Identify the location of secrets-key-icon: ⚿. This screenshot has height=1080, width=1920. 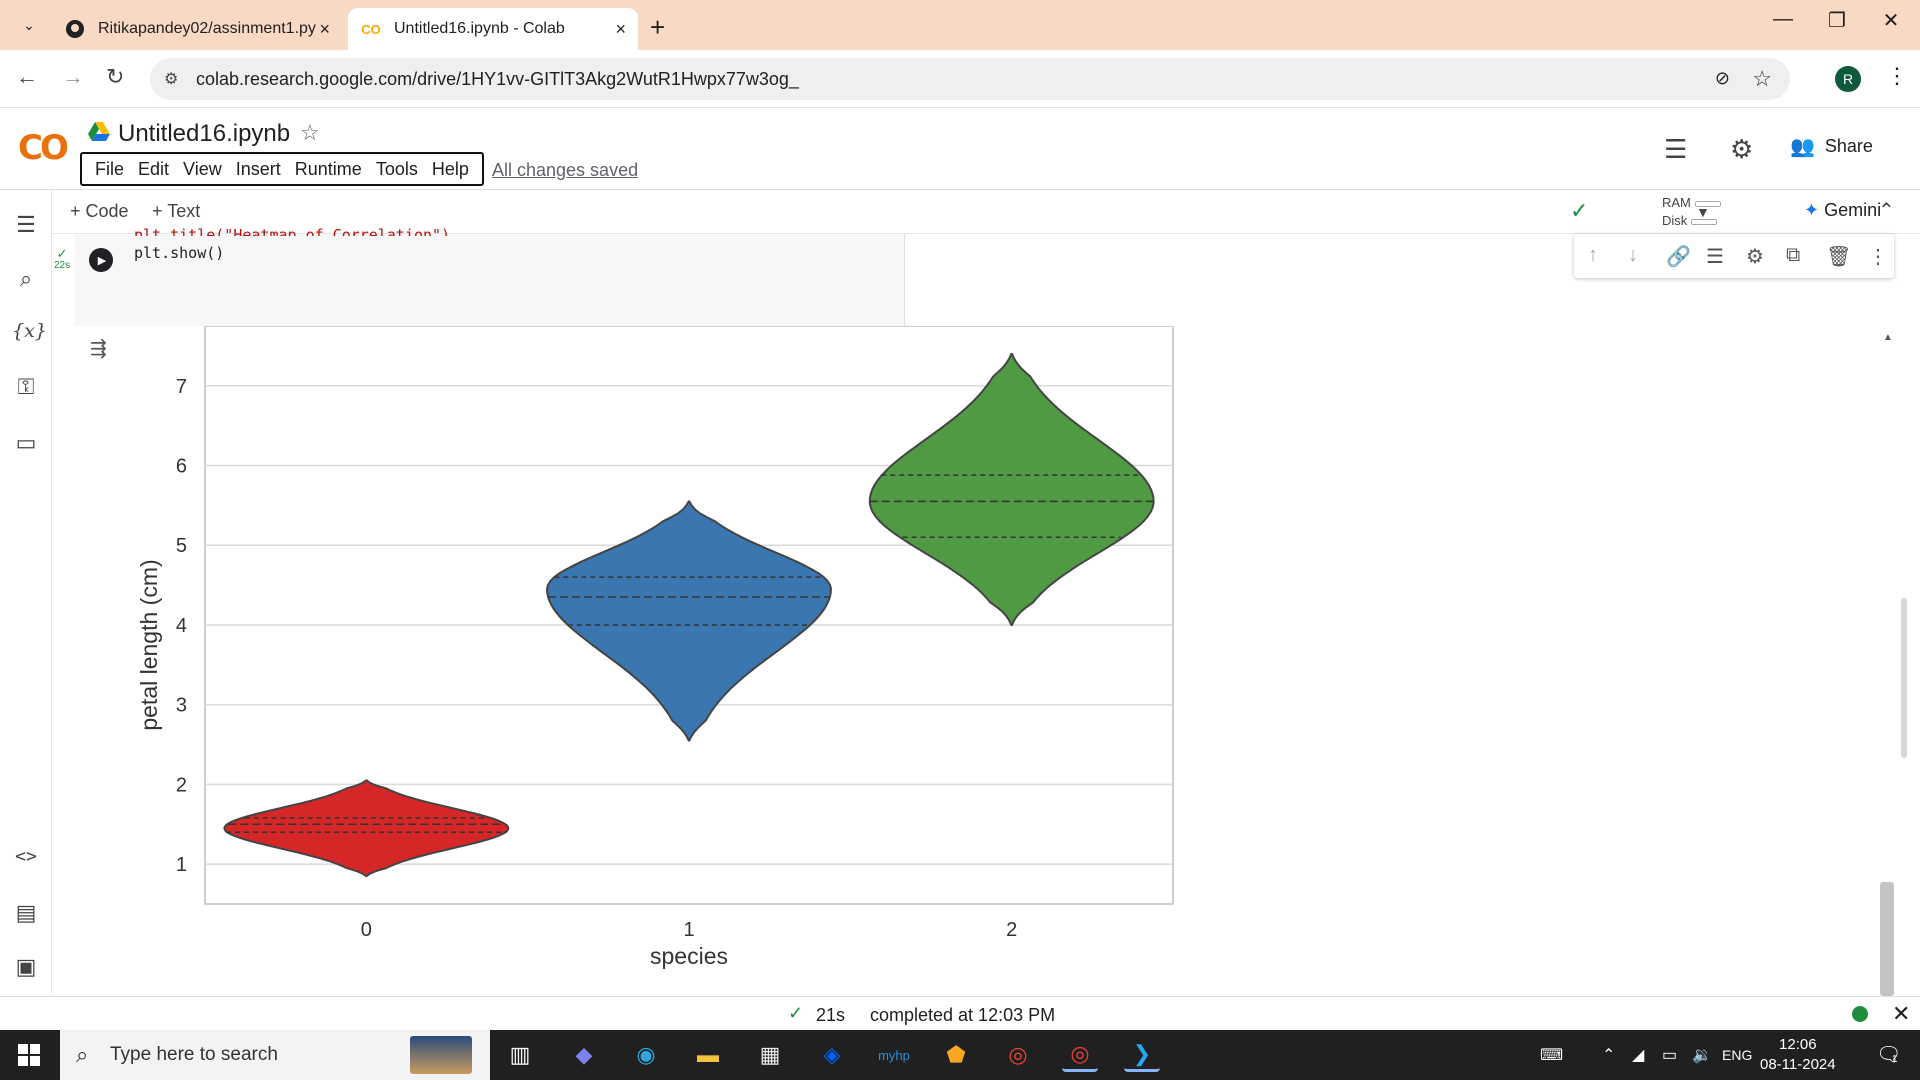
(26, 387).